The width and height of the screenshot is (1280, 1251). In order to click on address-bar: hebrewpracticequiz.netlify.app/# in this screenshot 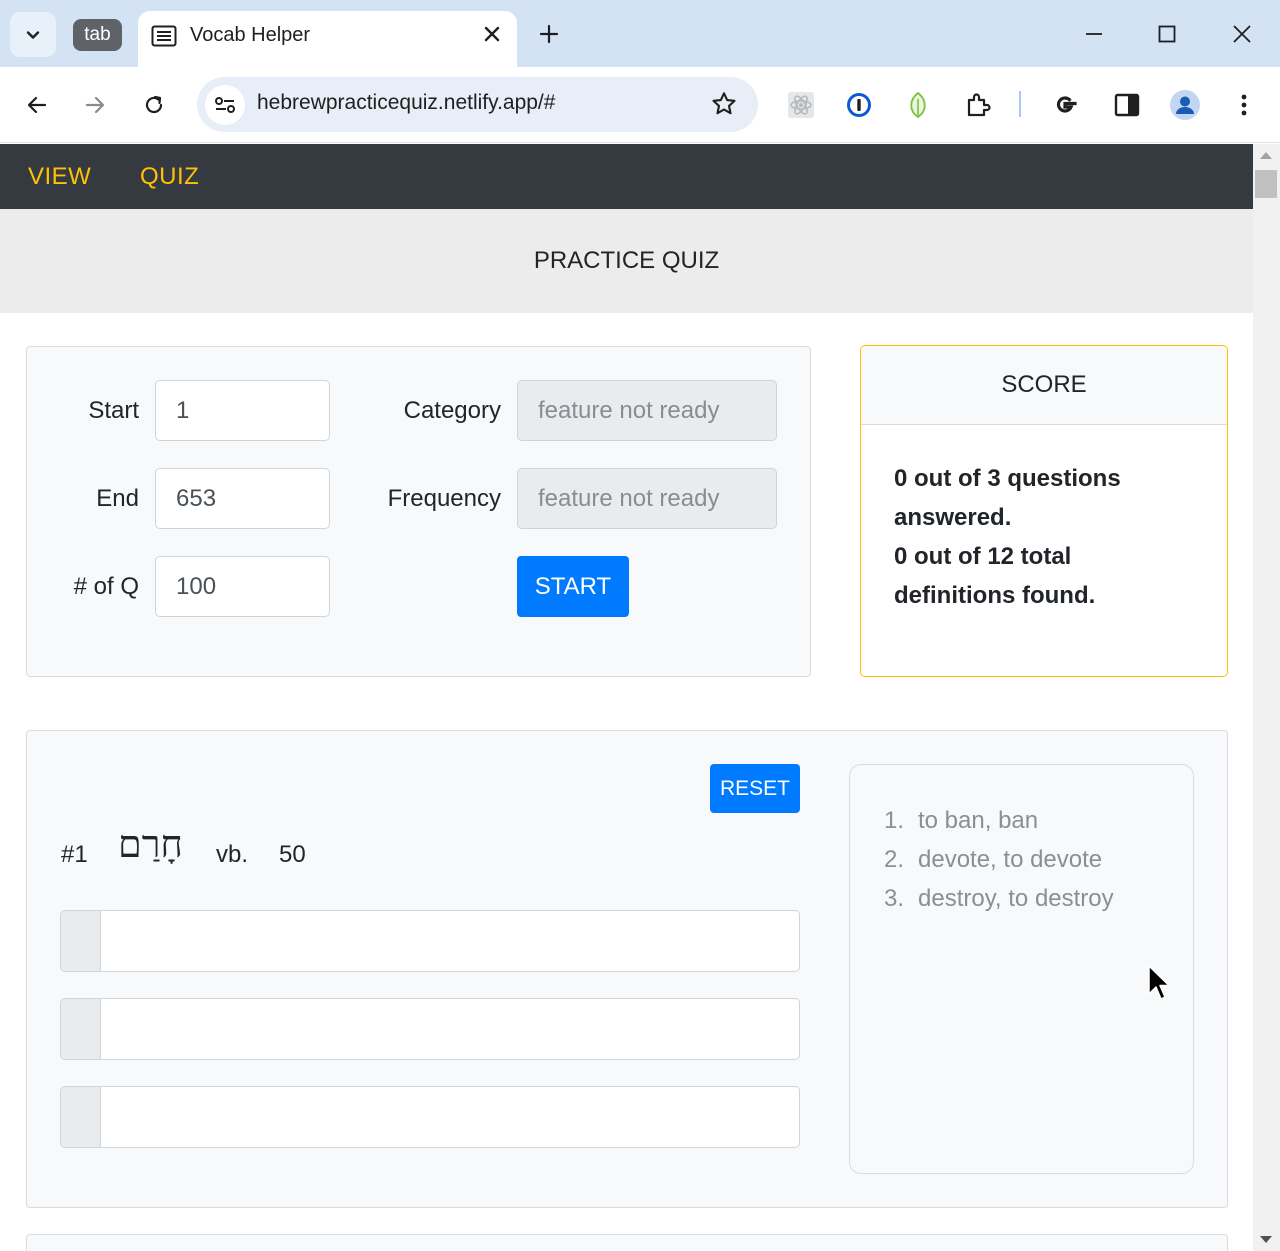, I will do `click(477, 104)`.